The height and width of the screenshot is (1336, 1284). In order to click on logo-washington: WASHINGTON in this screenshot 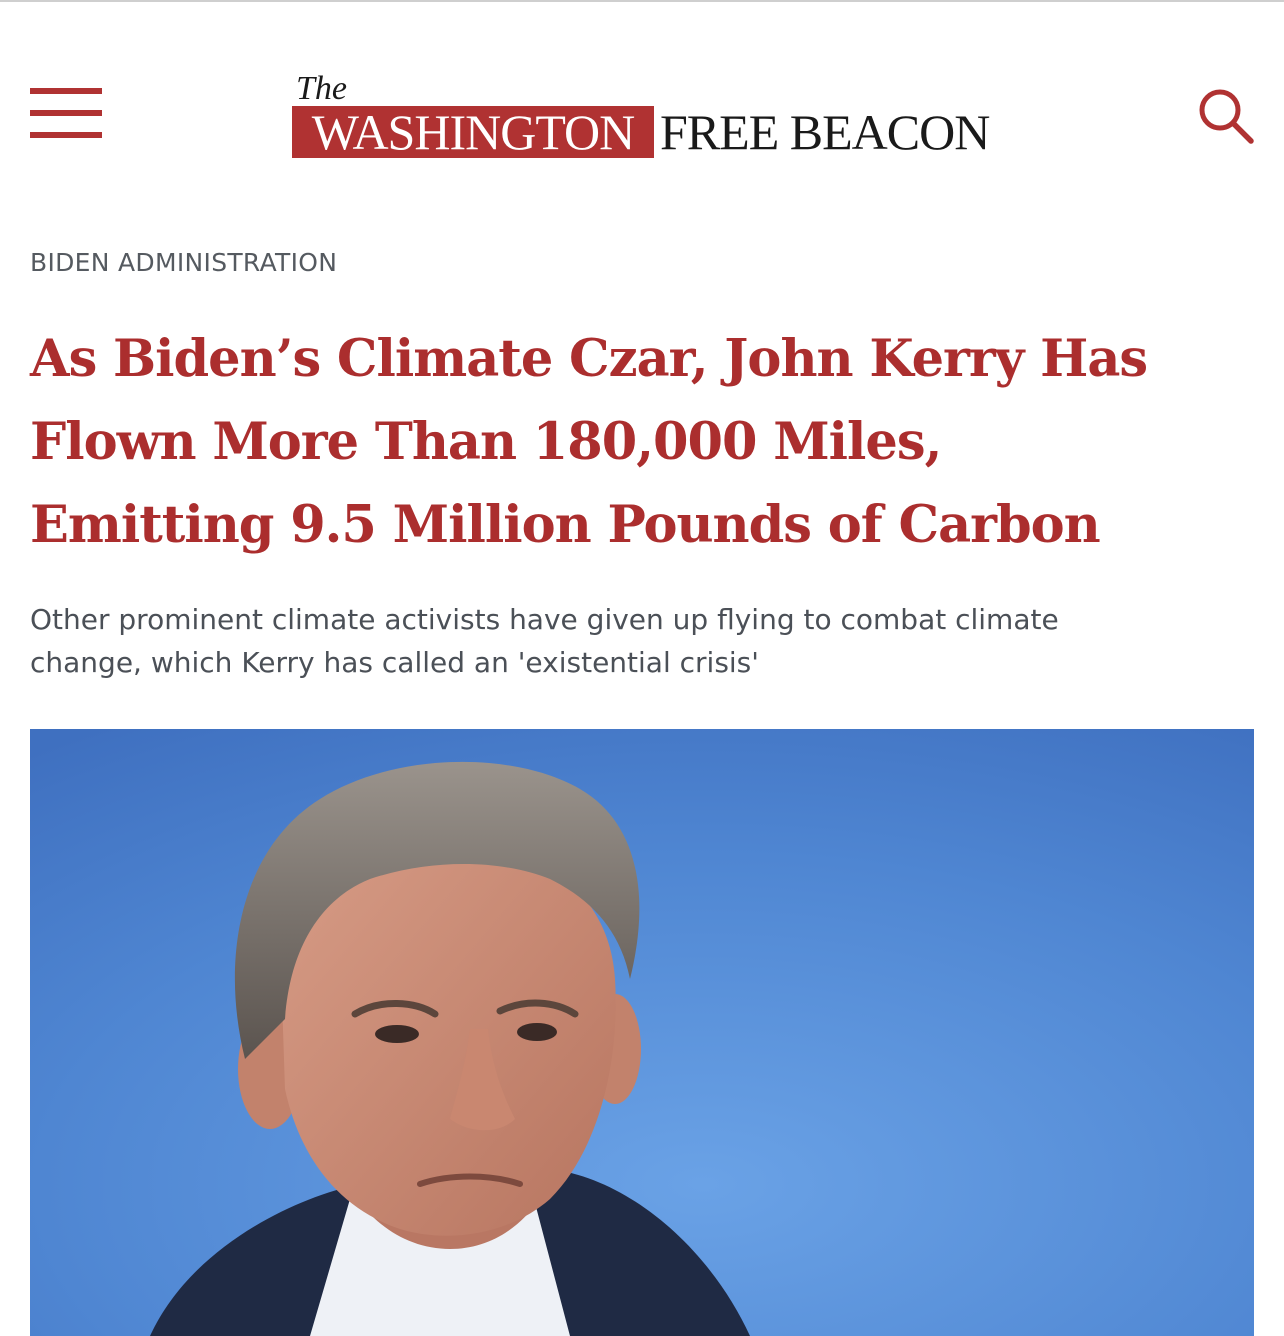, I will do `click(473, 132)`.